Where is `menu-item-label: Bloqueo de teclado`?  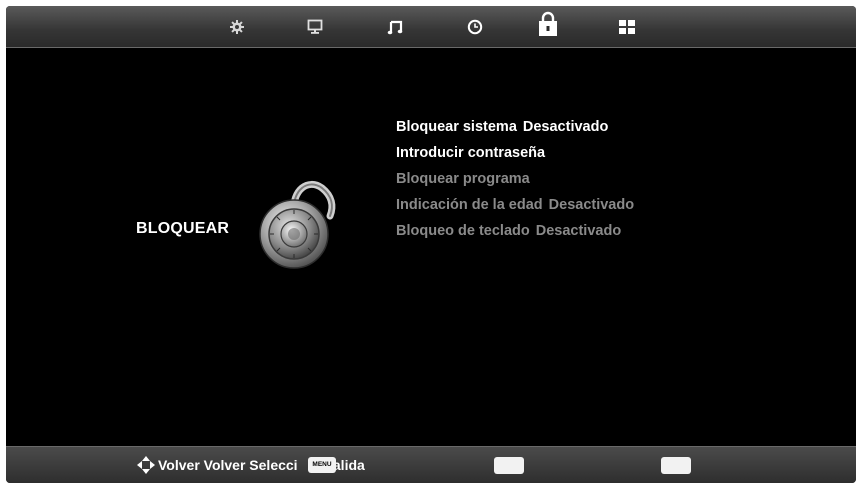 menu-item-label: Bloqueo de teclado is located at coordinates (463, 231).